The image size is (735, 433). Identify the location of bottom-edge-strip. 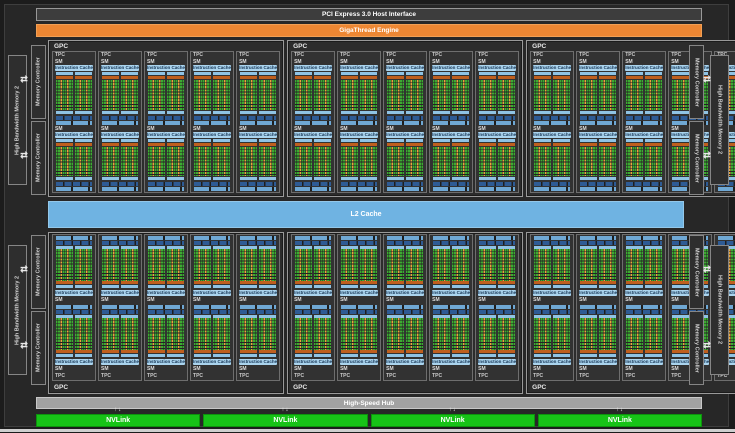
(367, 430).